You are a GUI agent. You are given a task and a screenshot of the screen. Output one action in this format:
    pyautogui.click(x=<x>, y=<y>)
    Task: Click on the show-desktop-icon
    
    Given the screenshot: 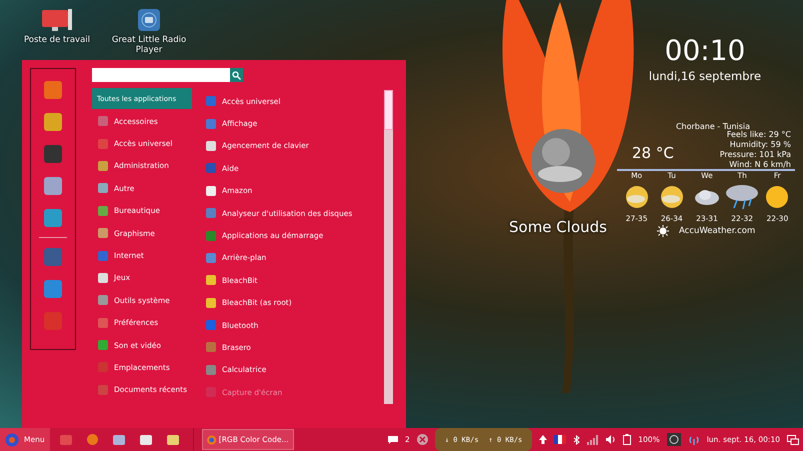 What is the action you would take?
    pyautogui.click(x=793, y=439)
    